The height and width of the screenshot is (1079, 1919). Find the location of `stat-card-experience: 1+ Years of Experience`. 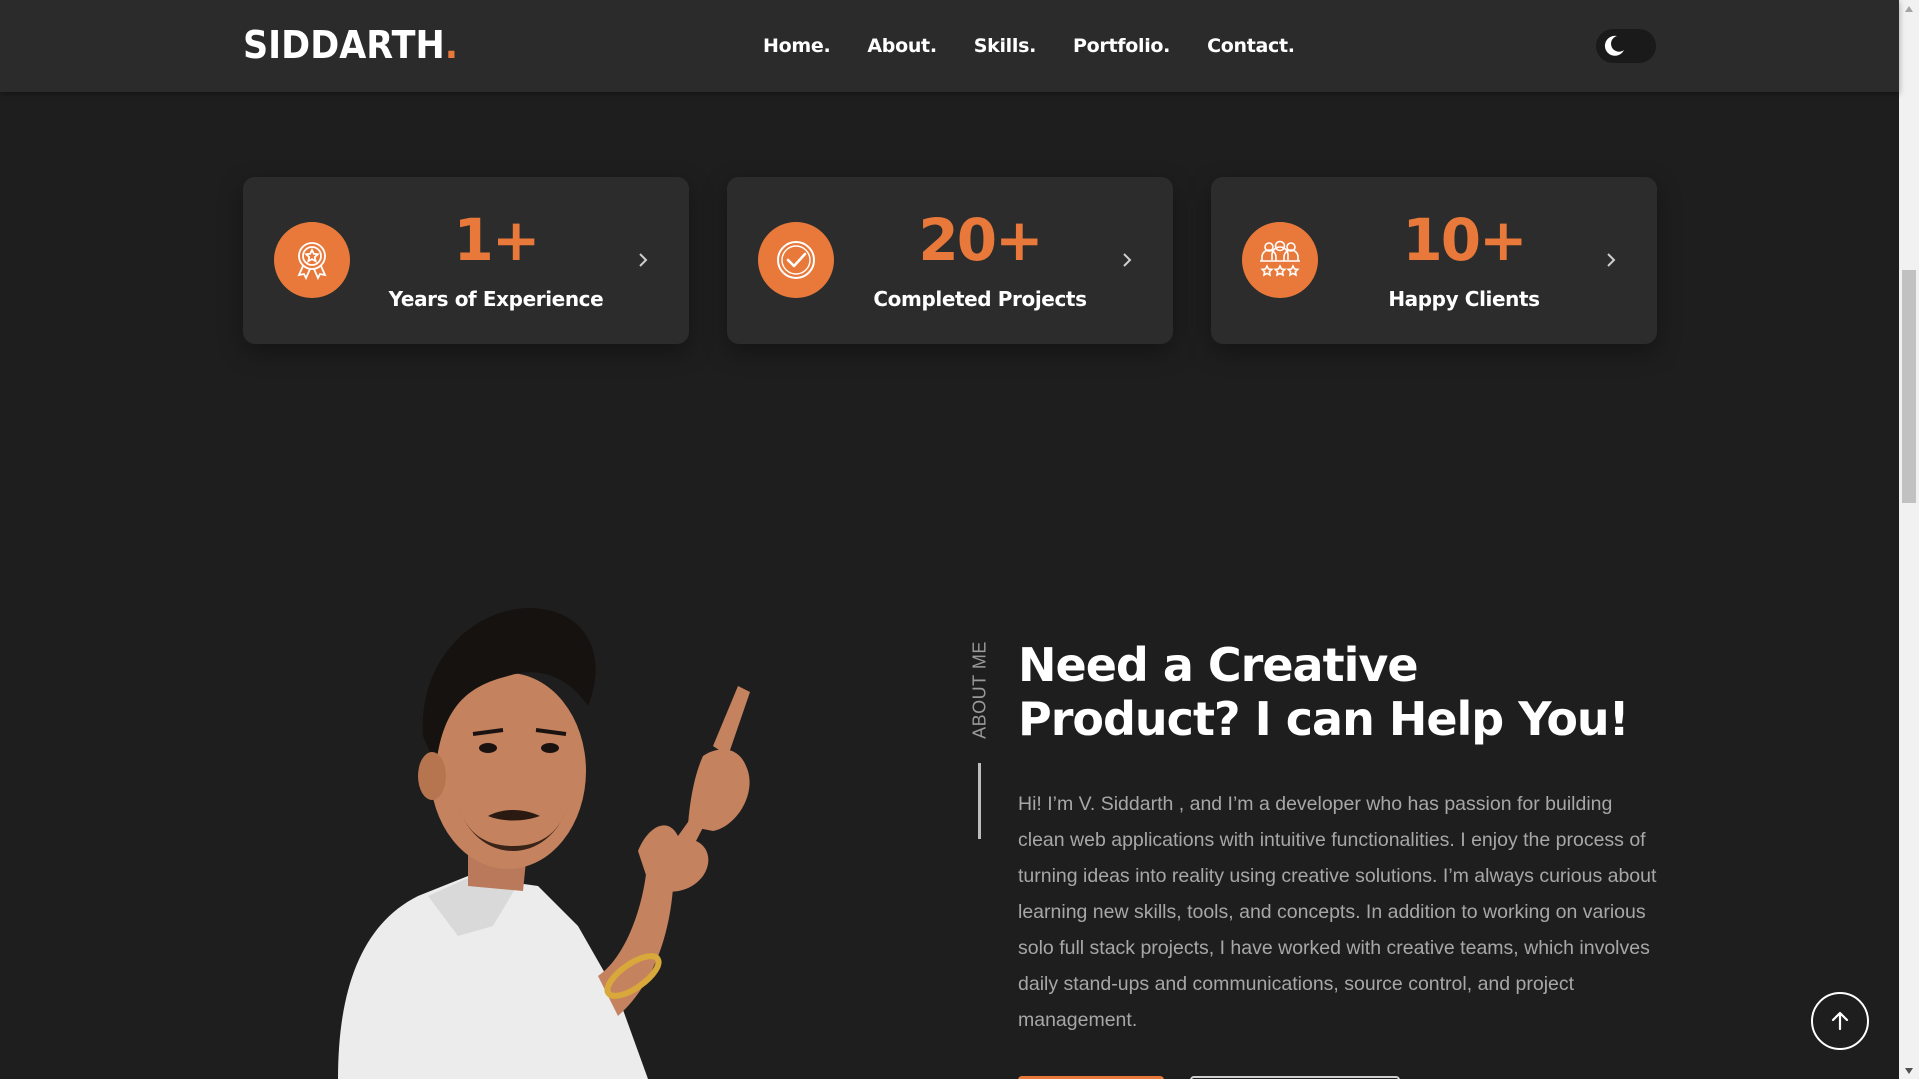

stat-card-experience: 1+ Years of Experience is located at coordinates (466, 260).